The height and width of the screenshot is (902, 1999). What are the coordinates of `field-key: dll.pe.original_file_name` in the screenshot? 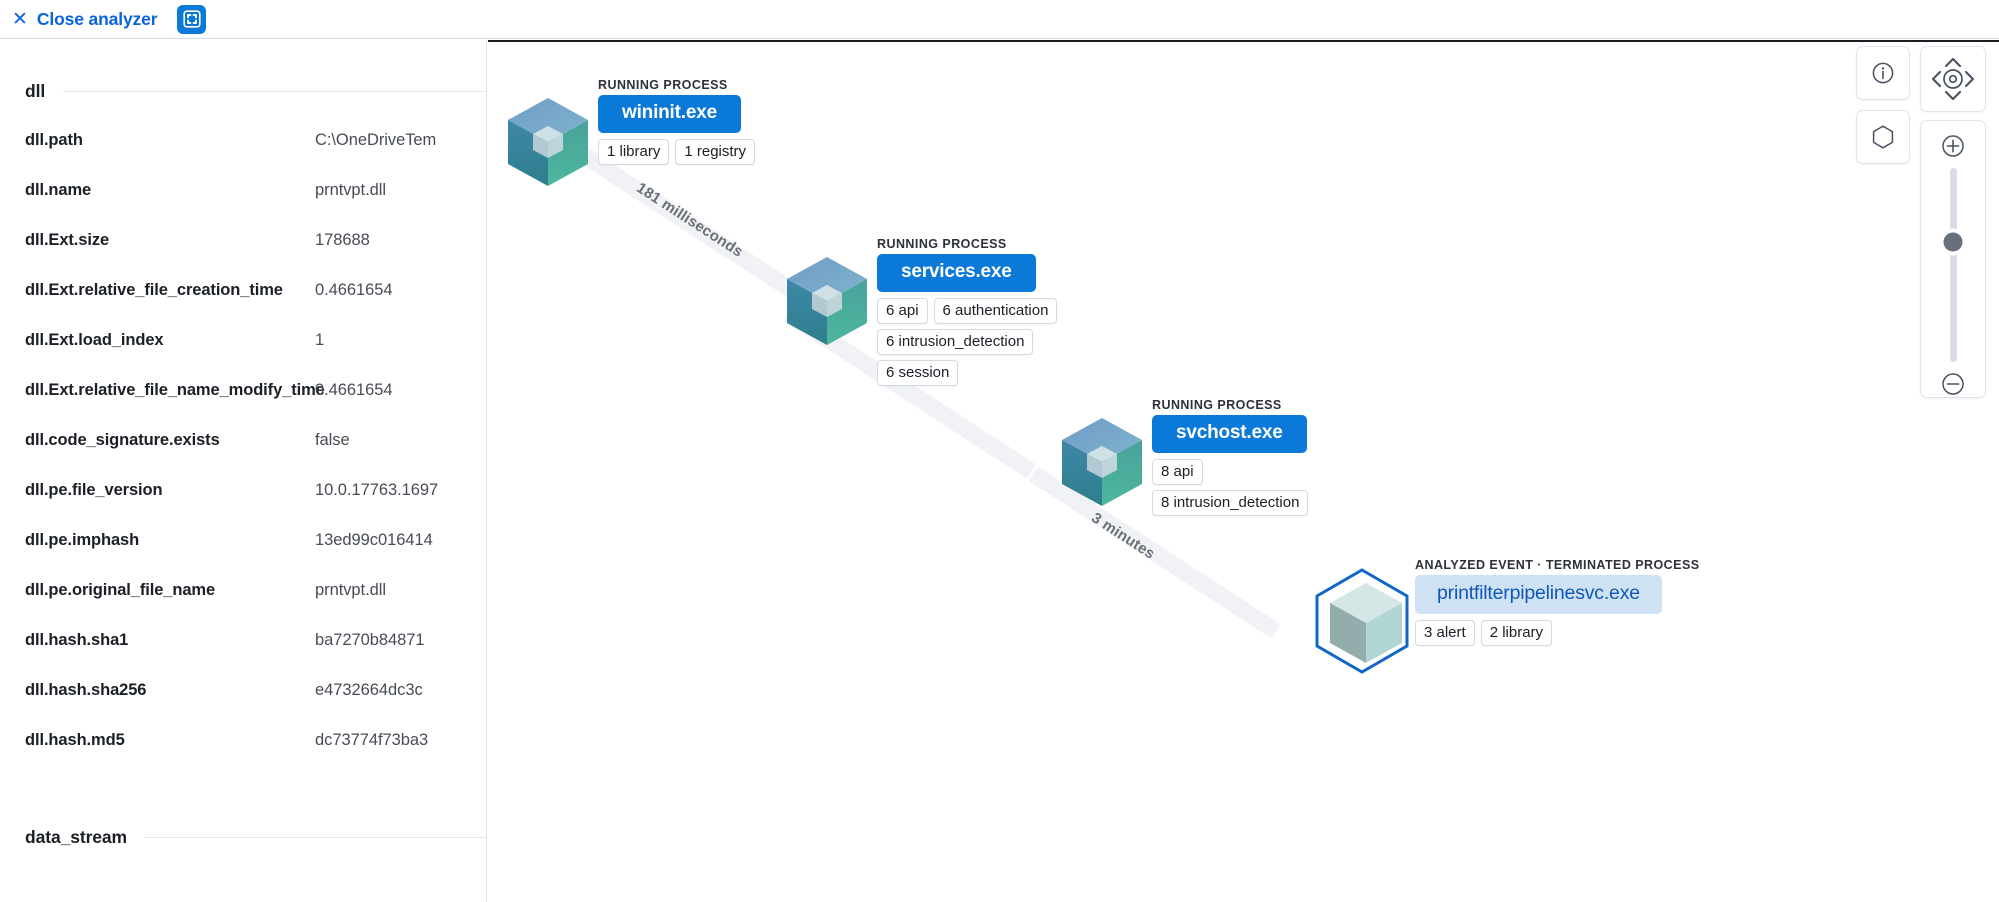 It's located at (120, 590).